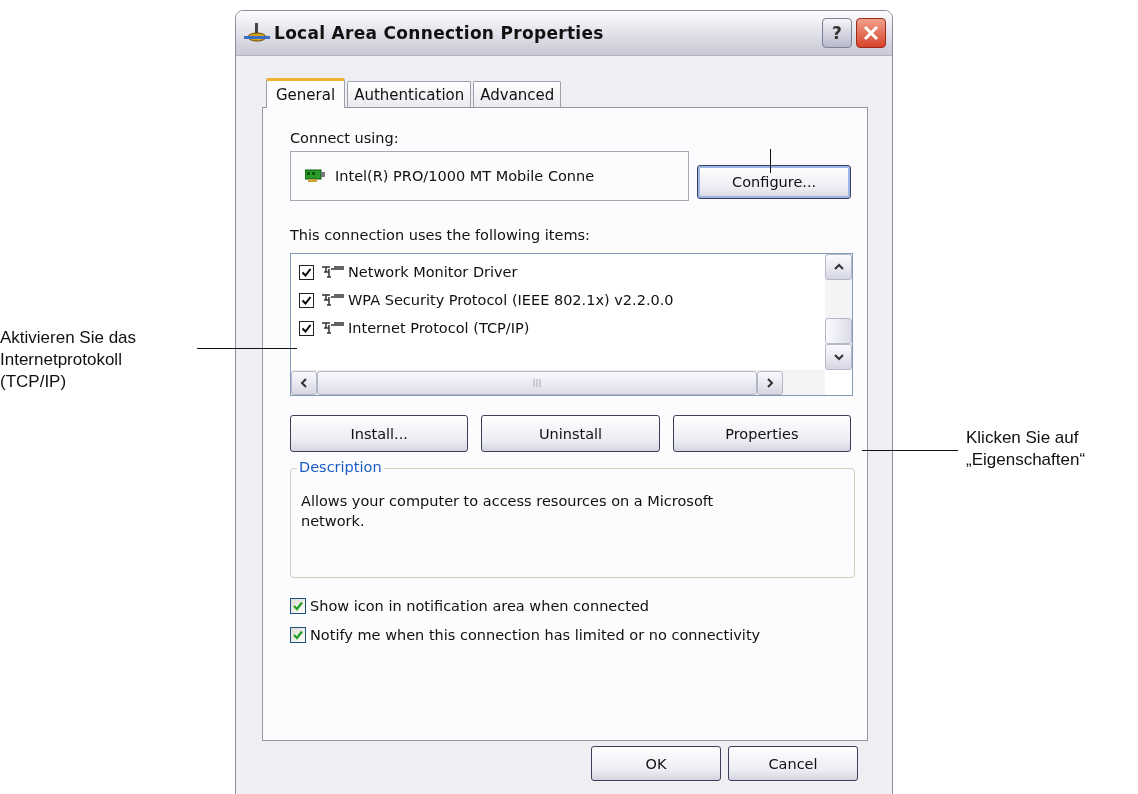  Describe the element at coordinates (562, 328) in the screenshot. I see `list-item: Internet Protocol (TCP/IP)` at that location.